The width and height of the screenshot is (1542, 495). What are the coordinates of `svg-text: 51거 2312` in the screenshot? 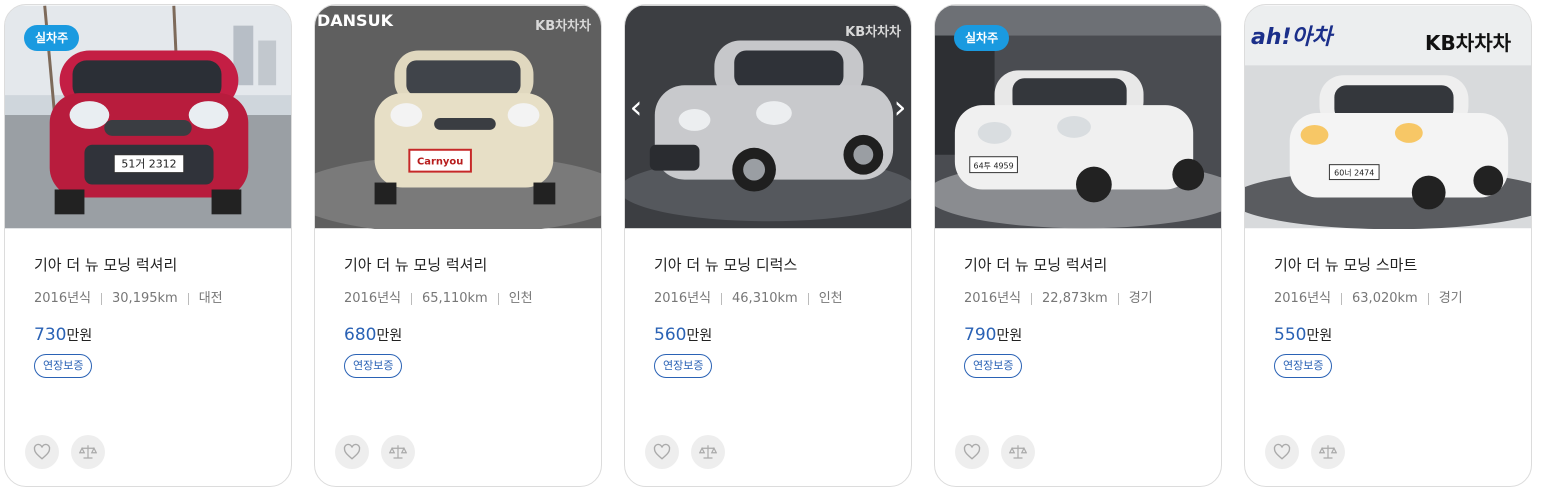 It's located at (148, 164).